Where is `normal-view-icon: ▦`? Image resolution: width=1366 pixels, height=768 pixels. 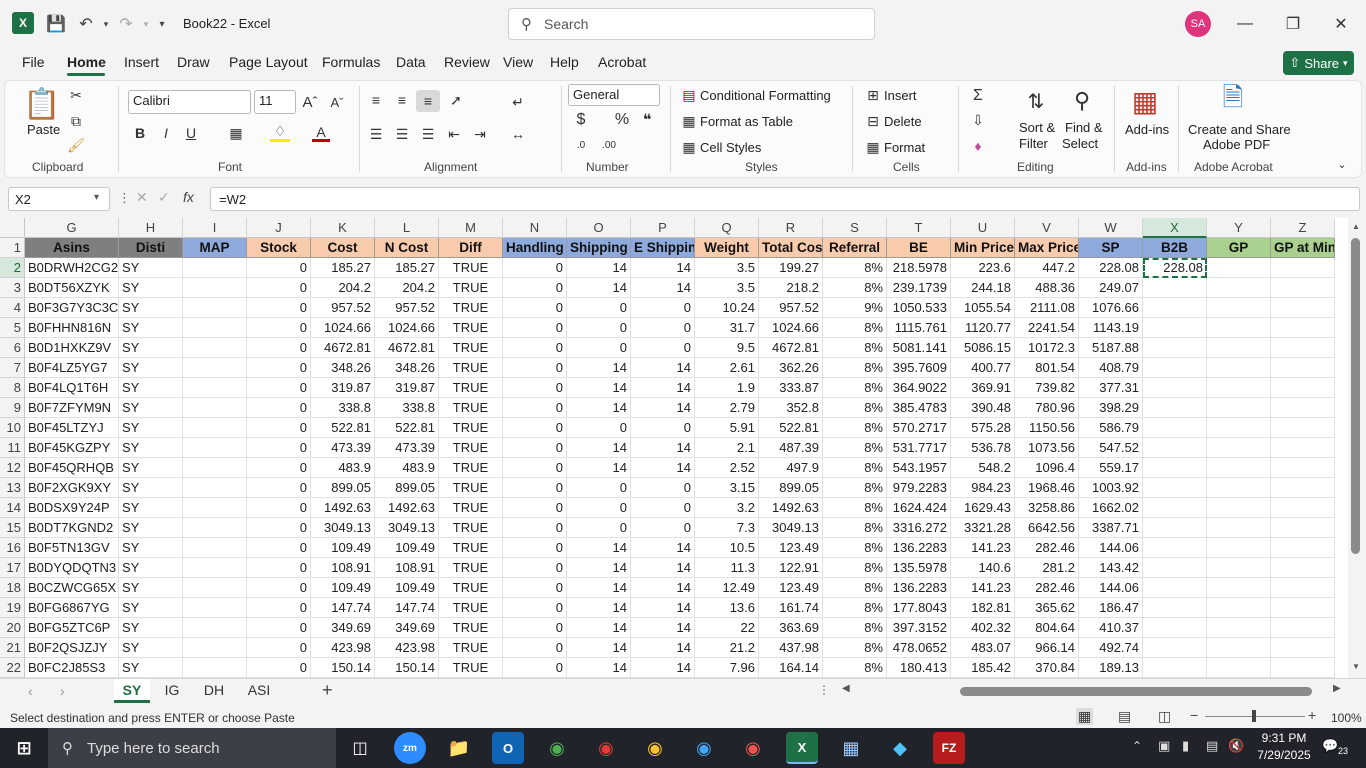
normal-view-icon: ▦ is located at coordinates (1085, 716).